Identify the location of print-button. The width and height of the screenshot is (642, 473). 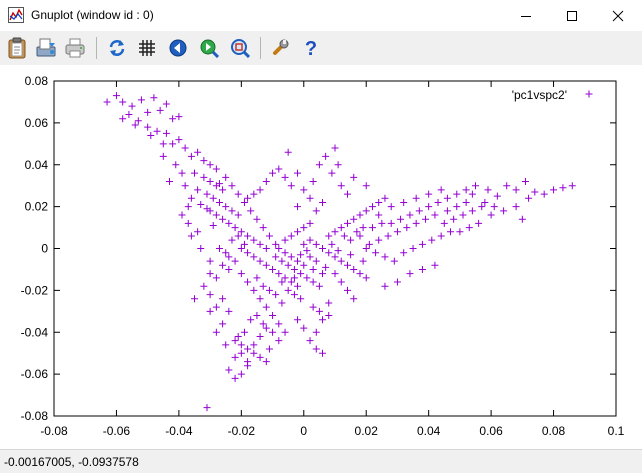
(75, 48).